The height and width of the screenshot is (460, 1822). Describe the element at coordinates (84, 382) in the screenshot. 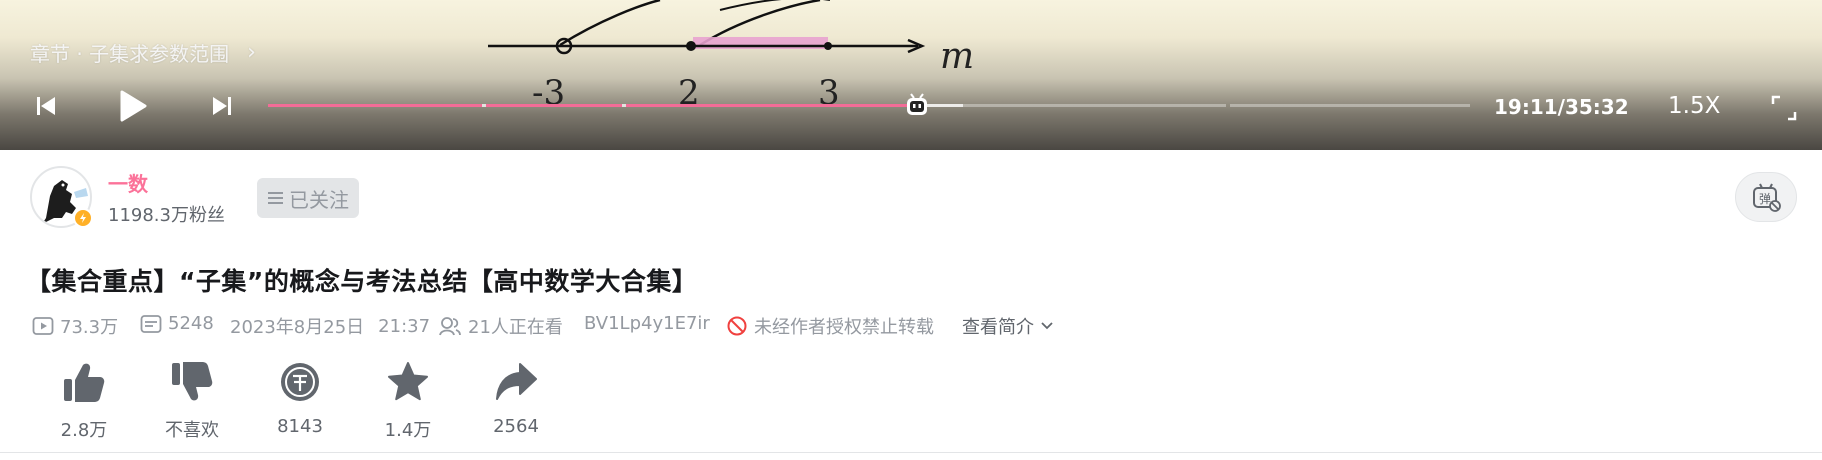

I see `thumbs-up-icon` at that location.